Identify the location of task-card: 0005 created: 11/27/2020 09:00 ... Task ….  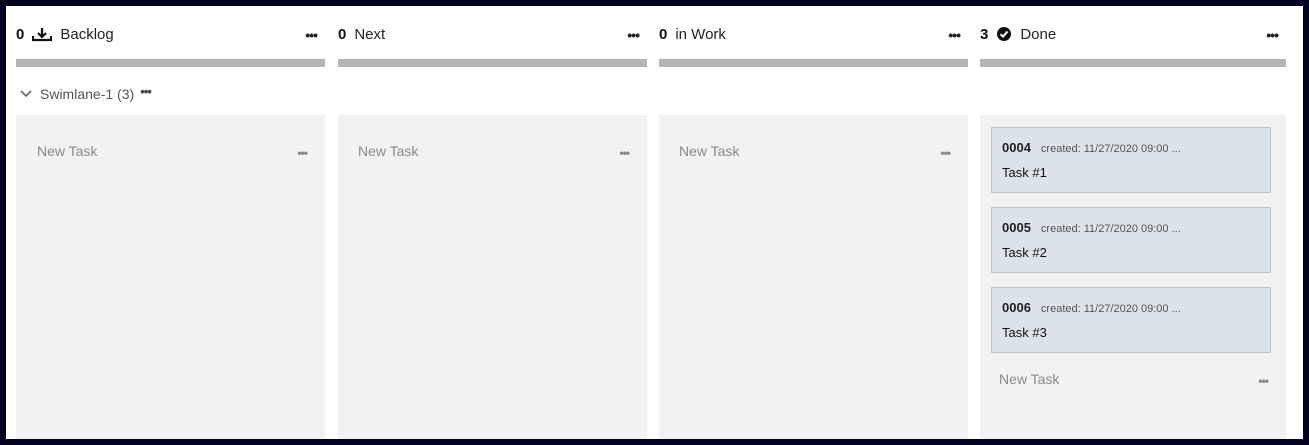
(1131, 240).